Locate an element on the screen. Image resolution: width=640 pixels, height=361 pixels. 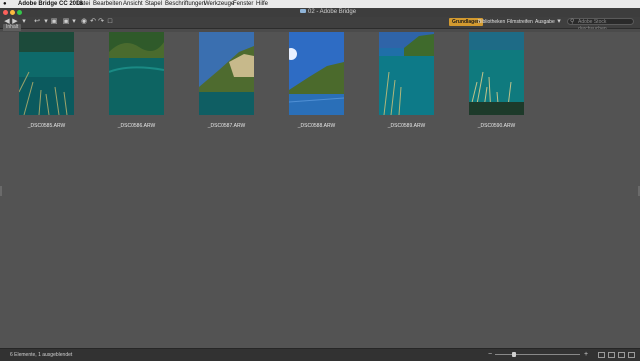
thumbnail-filename: _DSC0588.ARW is located at coordinates (316, 126).